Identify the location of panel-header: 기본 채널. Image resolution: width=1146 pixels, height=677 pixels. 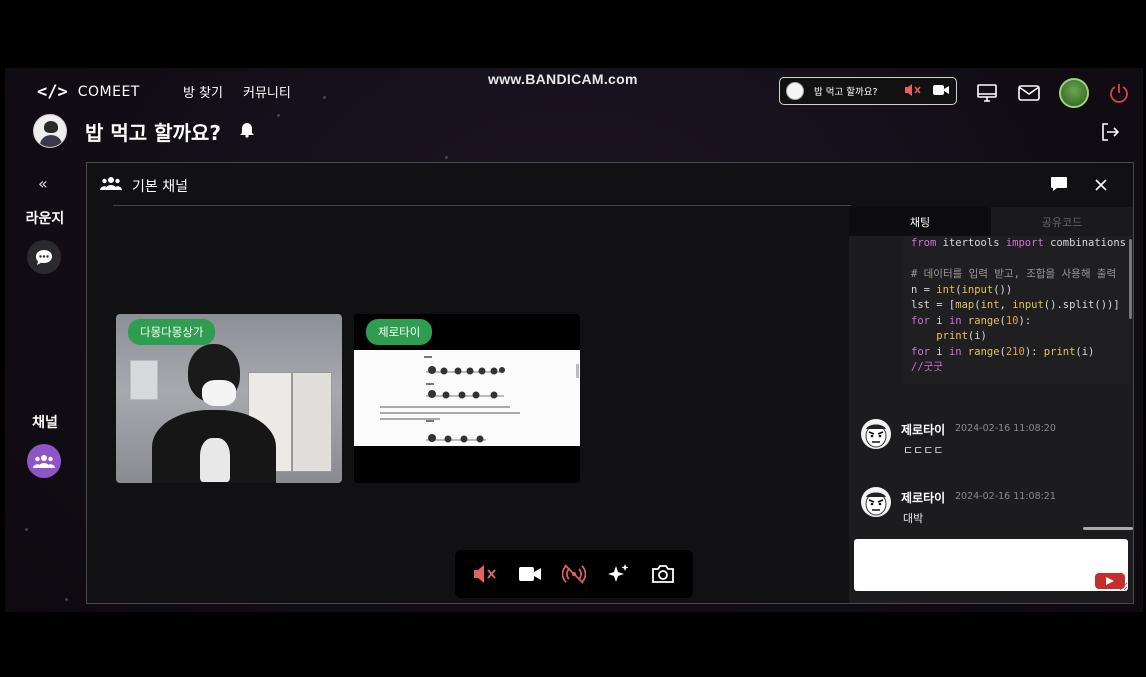
(610, 184).